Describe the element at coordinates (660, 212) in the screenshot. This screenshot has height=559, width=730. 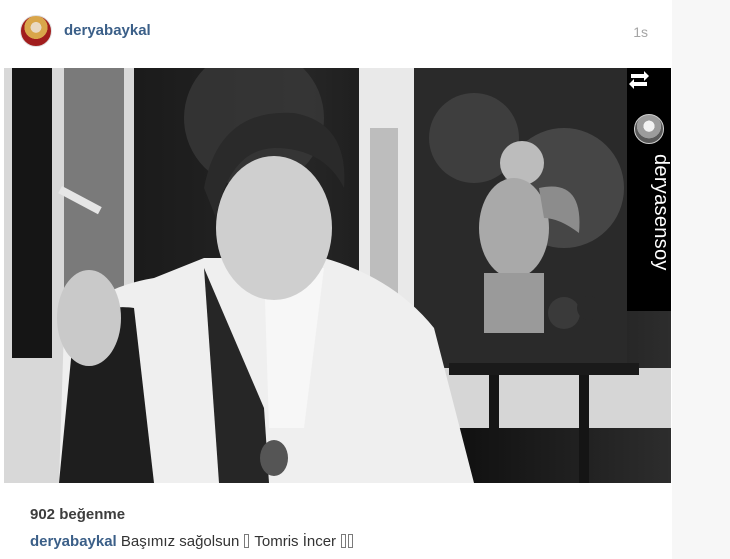
I see `repost-username: deryasensoy` at that location.